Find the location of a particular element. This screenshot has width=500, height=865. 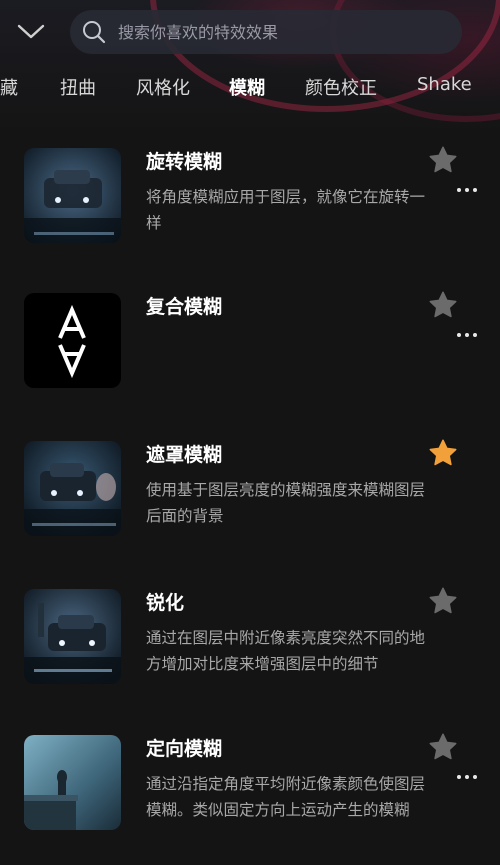

effect-title: 定向模糊 is located at coordinates (184, 749).